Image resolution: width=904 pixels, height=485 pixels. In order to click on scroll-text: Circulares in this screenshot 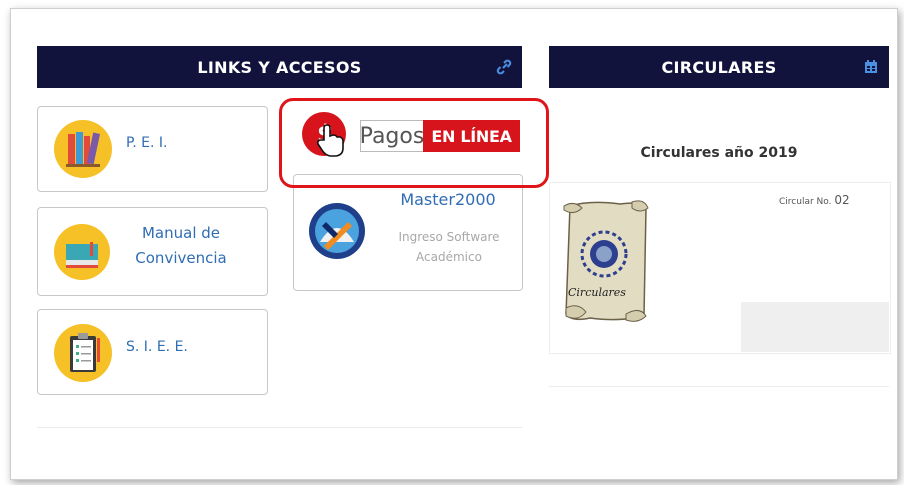, I will do `click(597, 292)`.